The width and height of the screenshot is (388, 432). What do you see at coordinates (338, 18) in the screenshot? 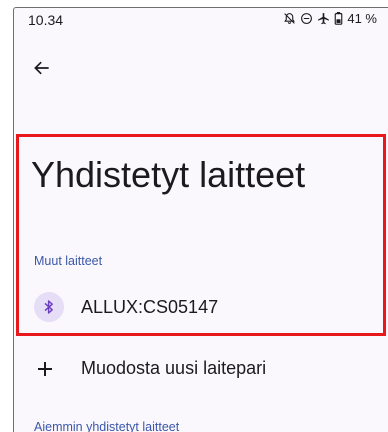
I see `battery-icon` at bounding box center [338, 18].